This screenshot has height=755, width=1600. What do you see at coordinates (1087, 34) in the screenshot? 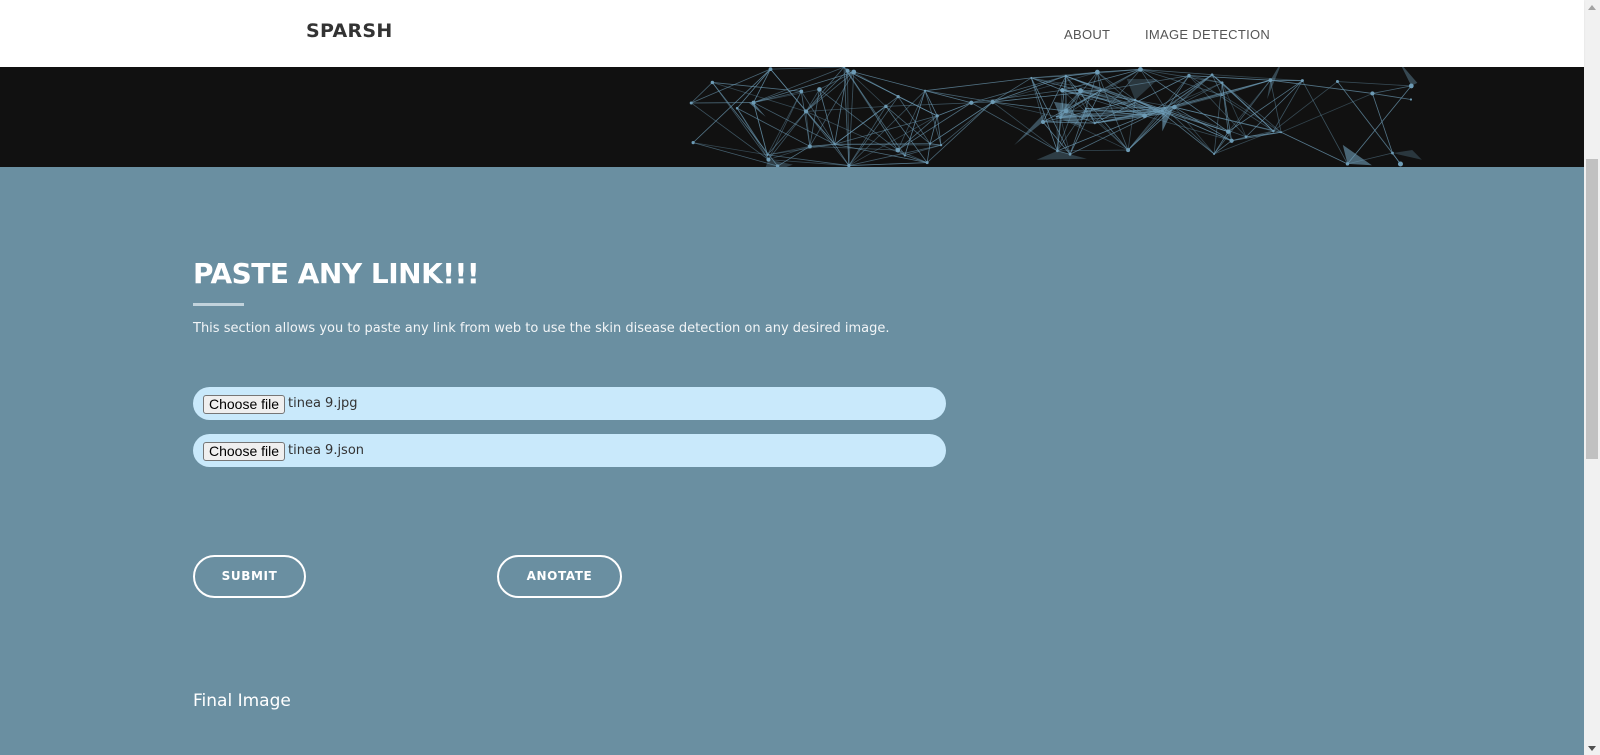
I see `nav-link-about: ABOUT` at bounding box center [1087, 34].